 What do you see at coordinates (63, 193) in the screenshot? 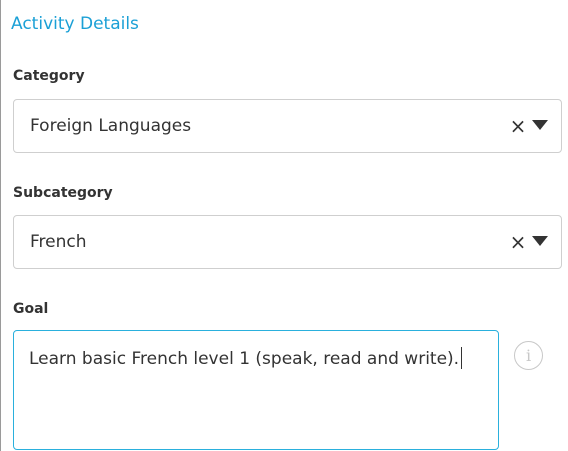
I see `subcategory-label: Subcategory` at bounding box center [63, 193].